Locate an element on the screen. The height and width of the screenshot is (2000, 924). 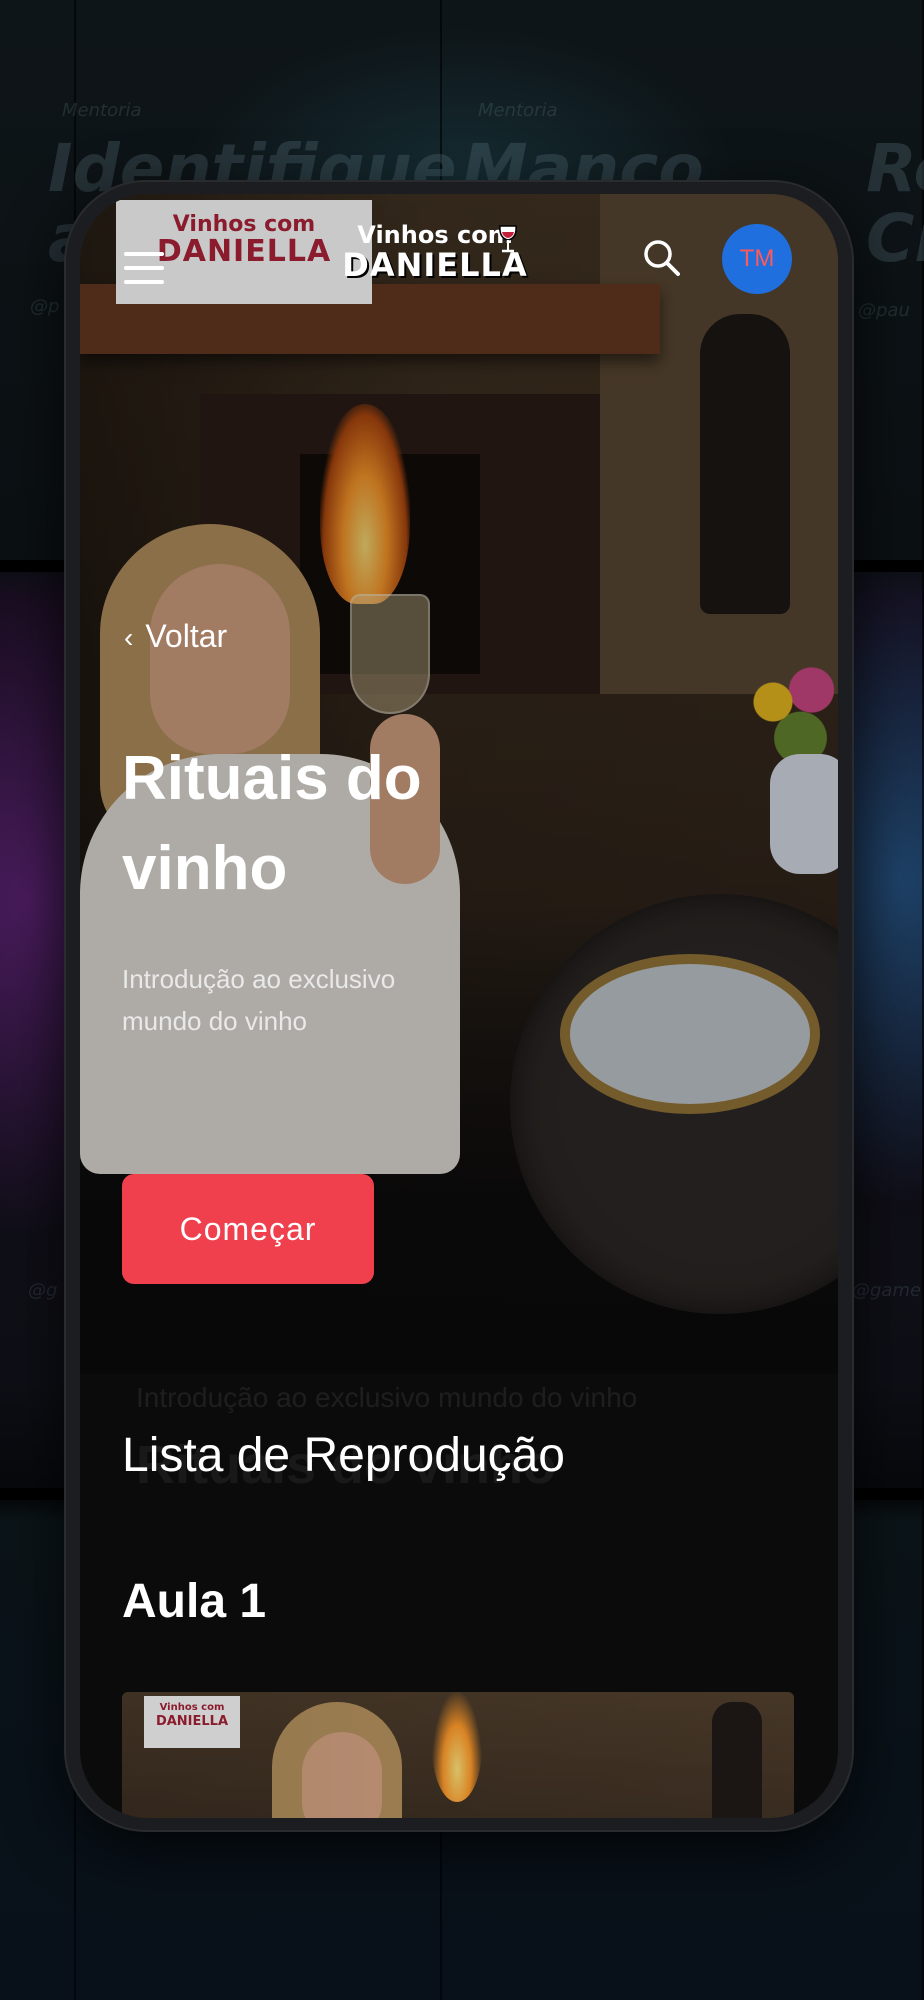
top-bar: Vinhos com DANIELLA Vinhos com DANIELLA is located at coordinates (459, 254).